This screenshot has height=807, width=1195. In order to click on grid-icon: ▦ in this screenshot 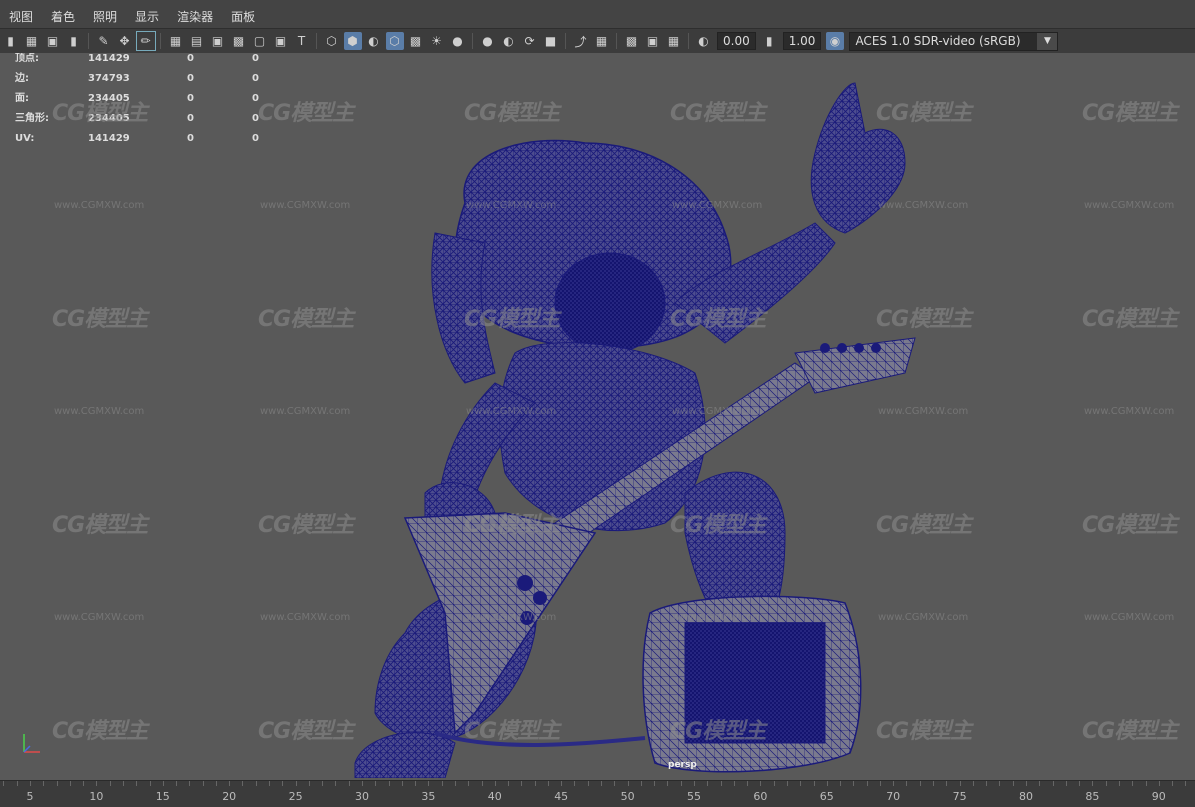, I will do `click(176, 41)`.